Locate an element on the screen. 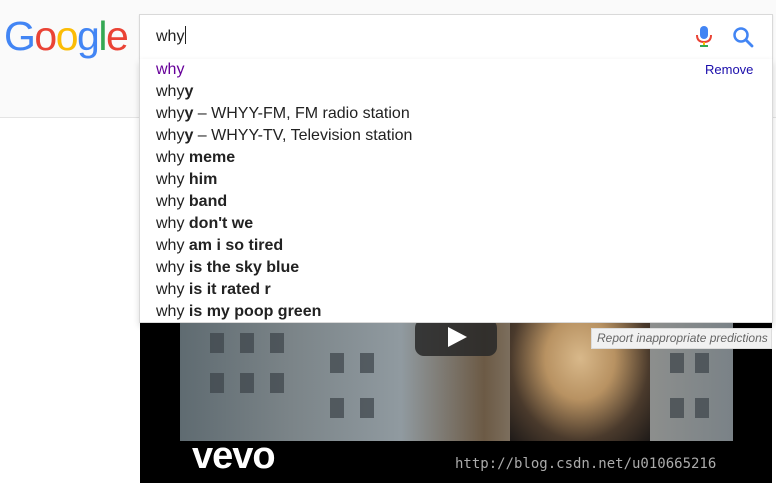 The height and width of the screenshot is (485, 776). suggestion-item: whyy is located at coordinates (174, 92).